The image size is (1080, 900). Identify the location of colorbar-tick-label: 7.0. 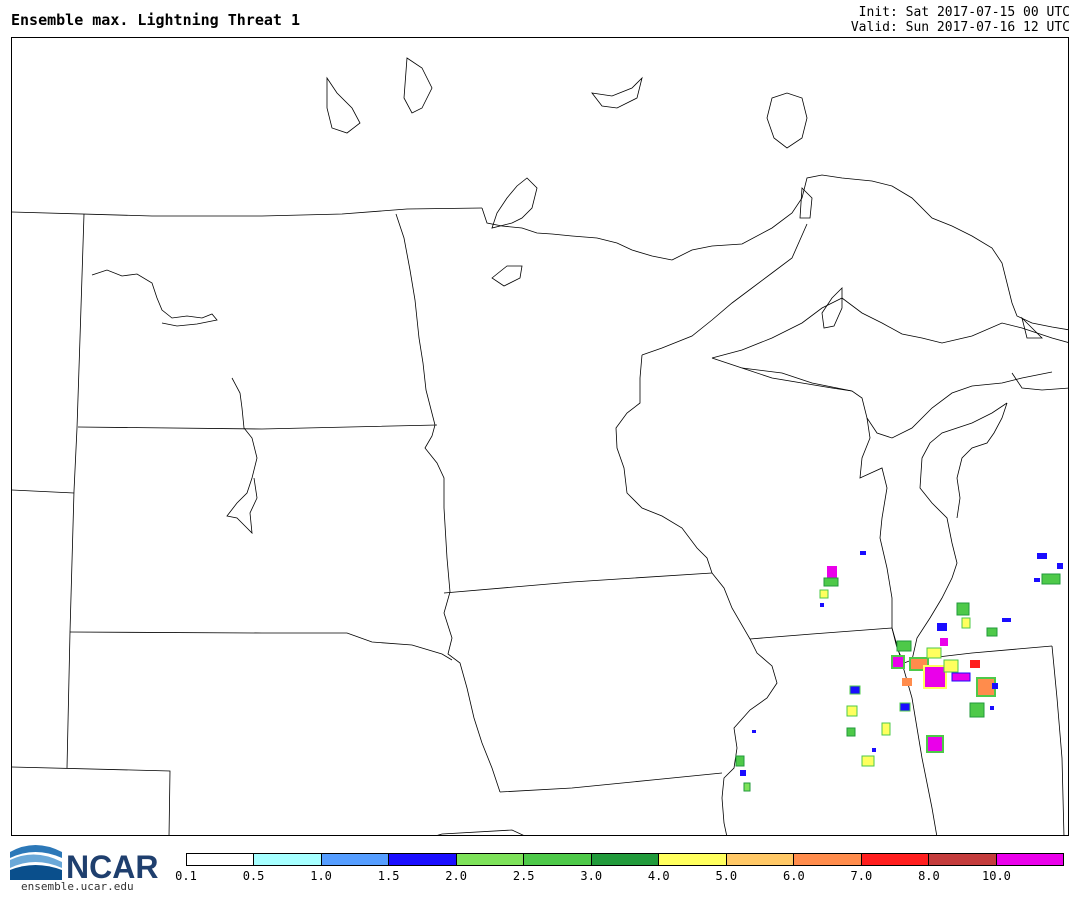
(861, 876).